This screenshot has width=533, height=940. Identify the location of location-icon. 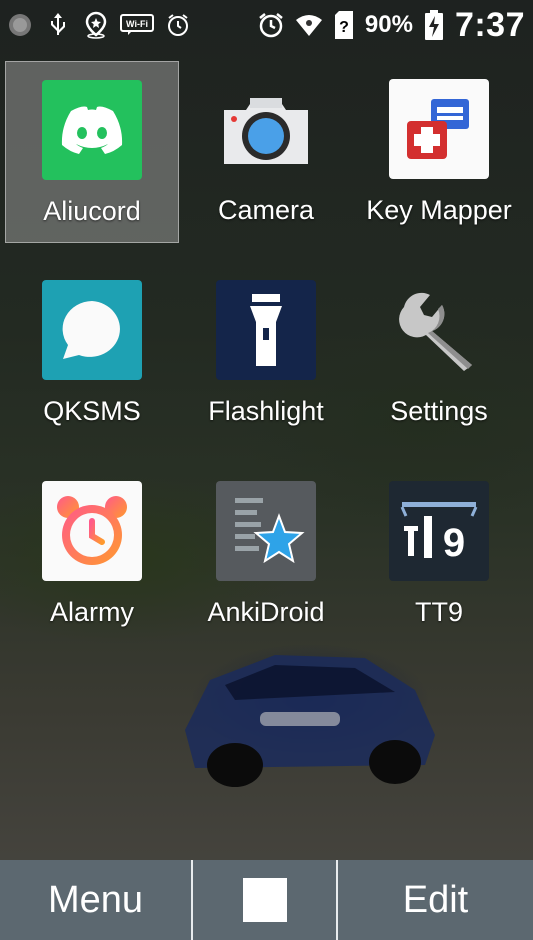
(96, 25).